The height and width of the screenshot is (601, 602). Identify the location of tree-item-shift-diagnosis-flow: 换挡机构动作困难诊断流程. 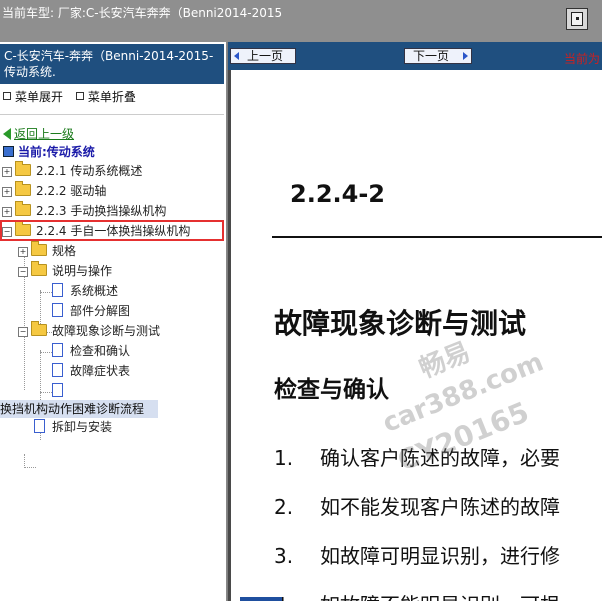
(79, 409).